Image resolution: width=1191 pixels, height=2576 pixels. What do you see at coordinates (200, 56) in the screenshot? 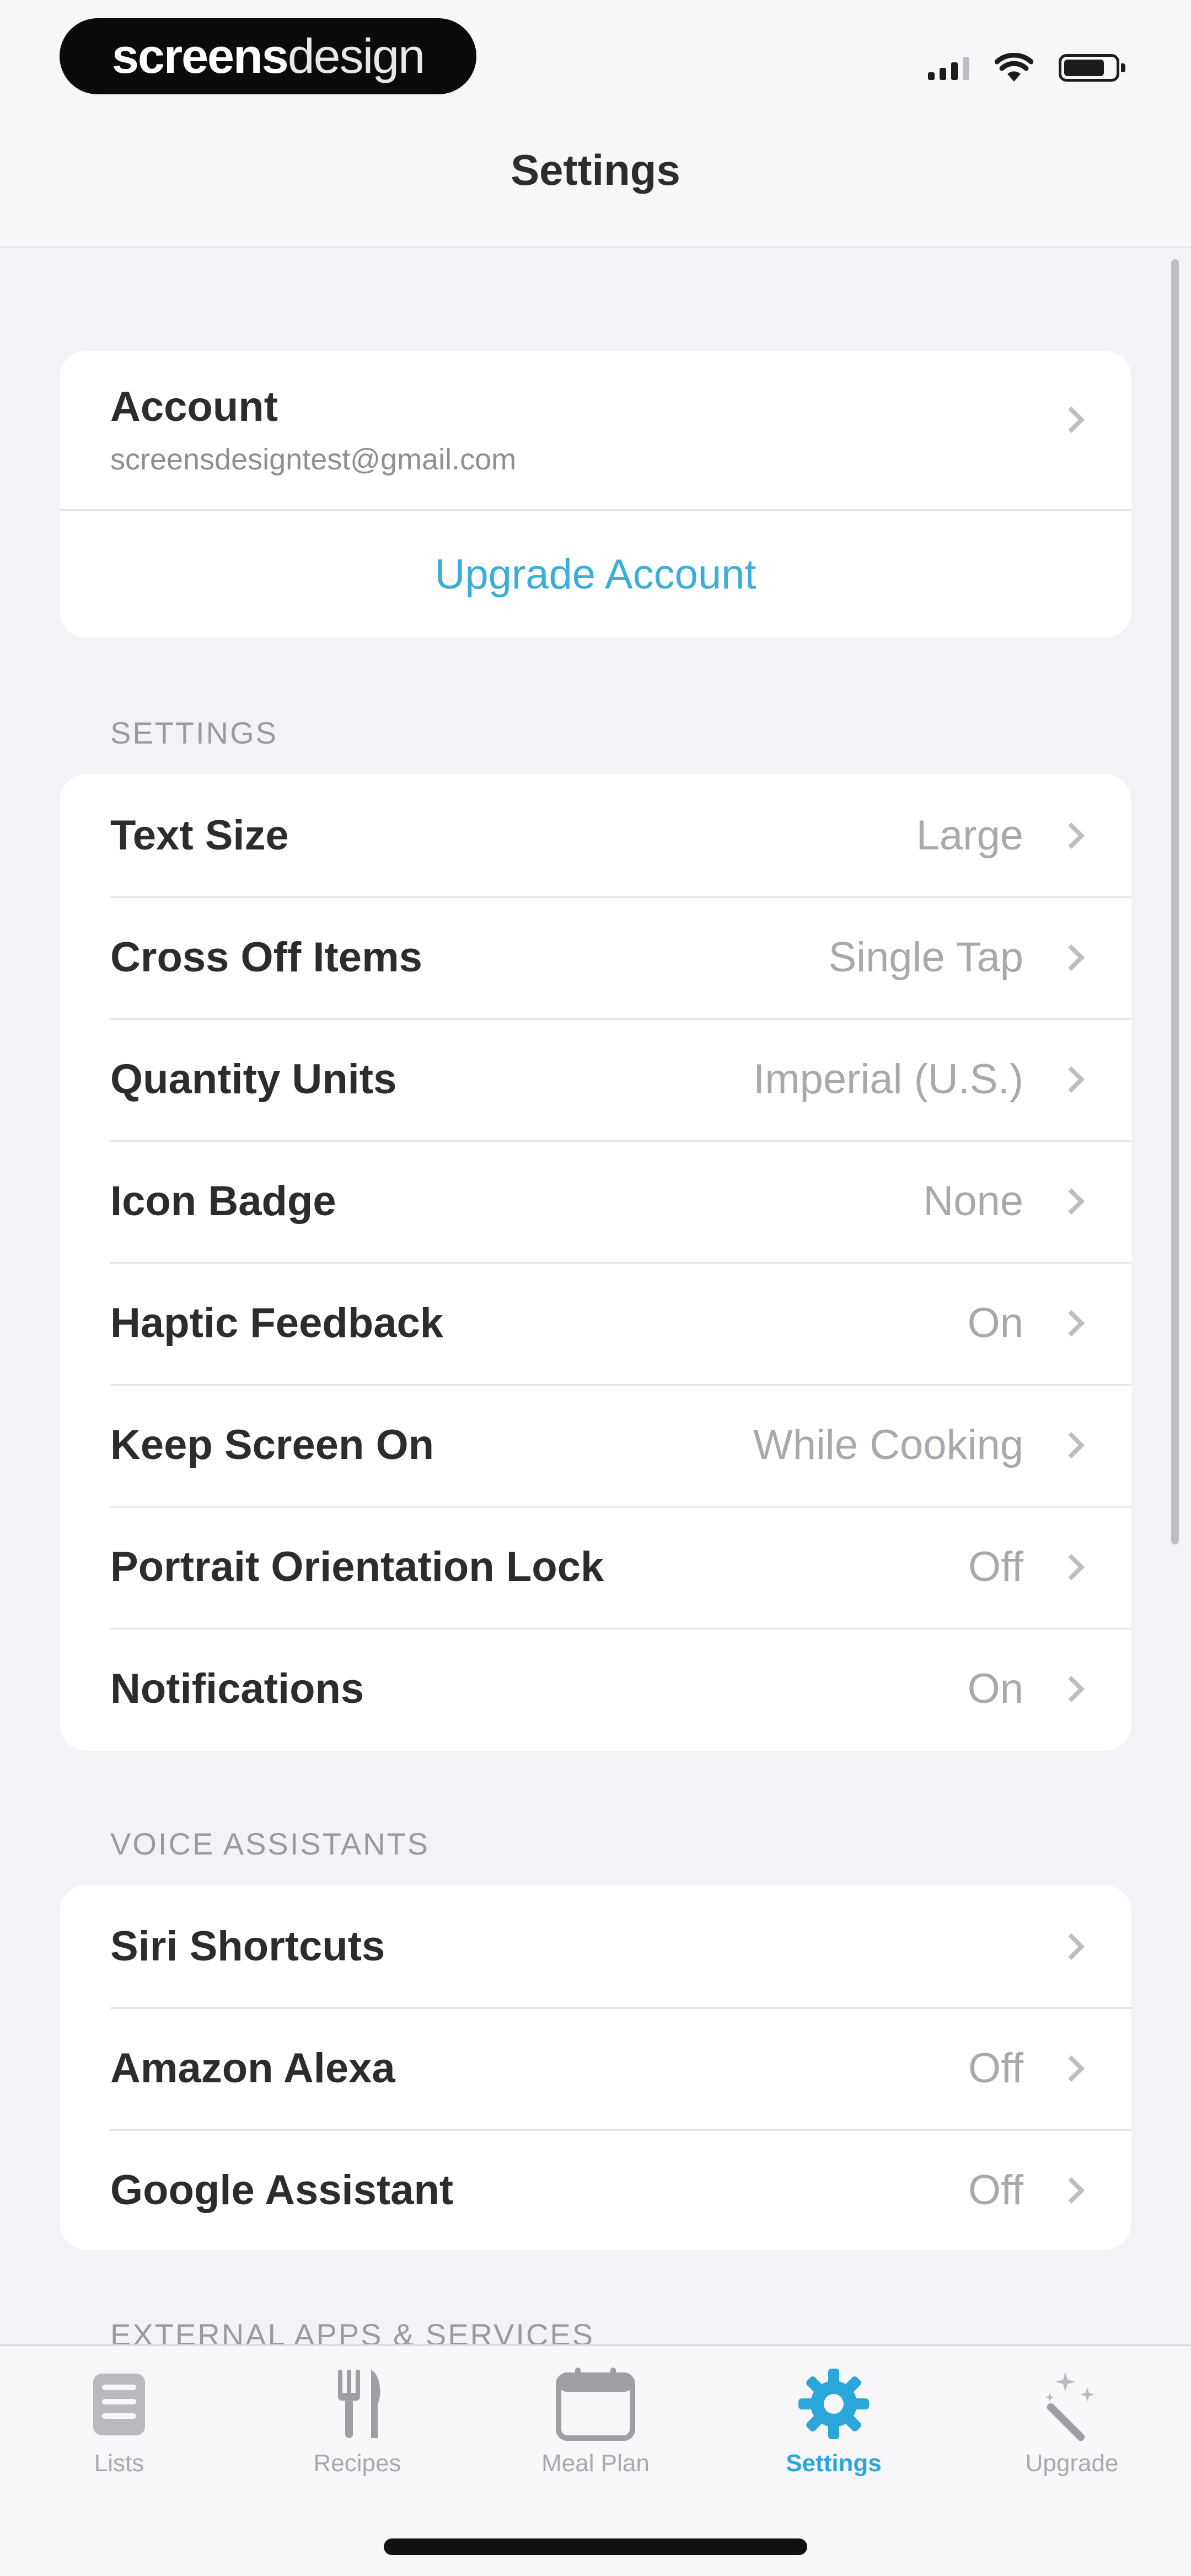
I see `brand-text-bold: screens` at bounding box center [200, 56].